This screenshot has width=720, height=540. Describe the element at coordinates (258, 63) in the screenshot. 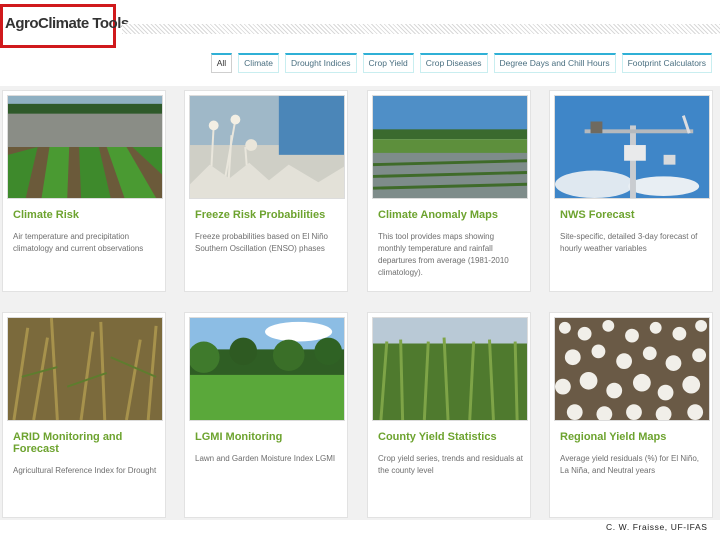

I see `filter-climate: Climate` at that location.